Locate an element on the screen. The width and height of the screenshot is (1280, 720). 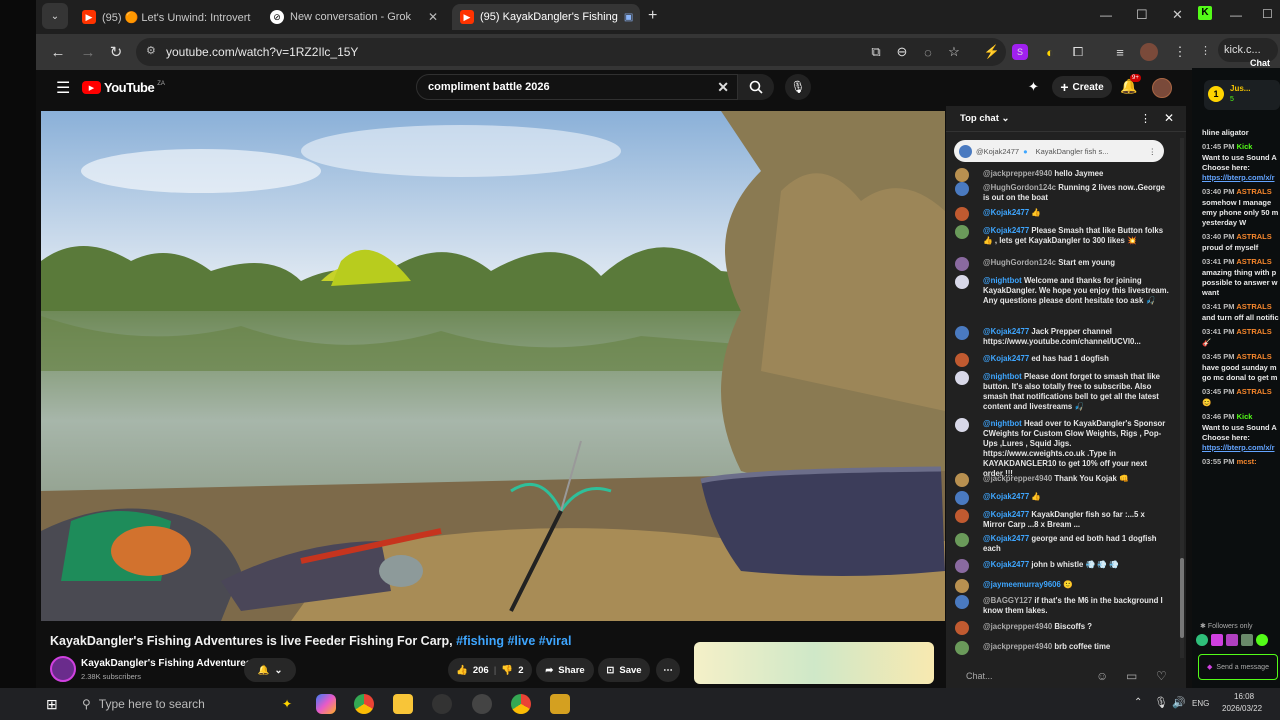
pinned-message: @Kojak2477 ● KayakDangler fish s... ⋮ is located at coordinates (1059, 151).